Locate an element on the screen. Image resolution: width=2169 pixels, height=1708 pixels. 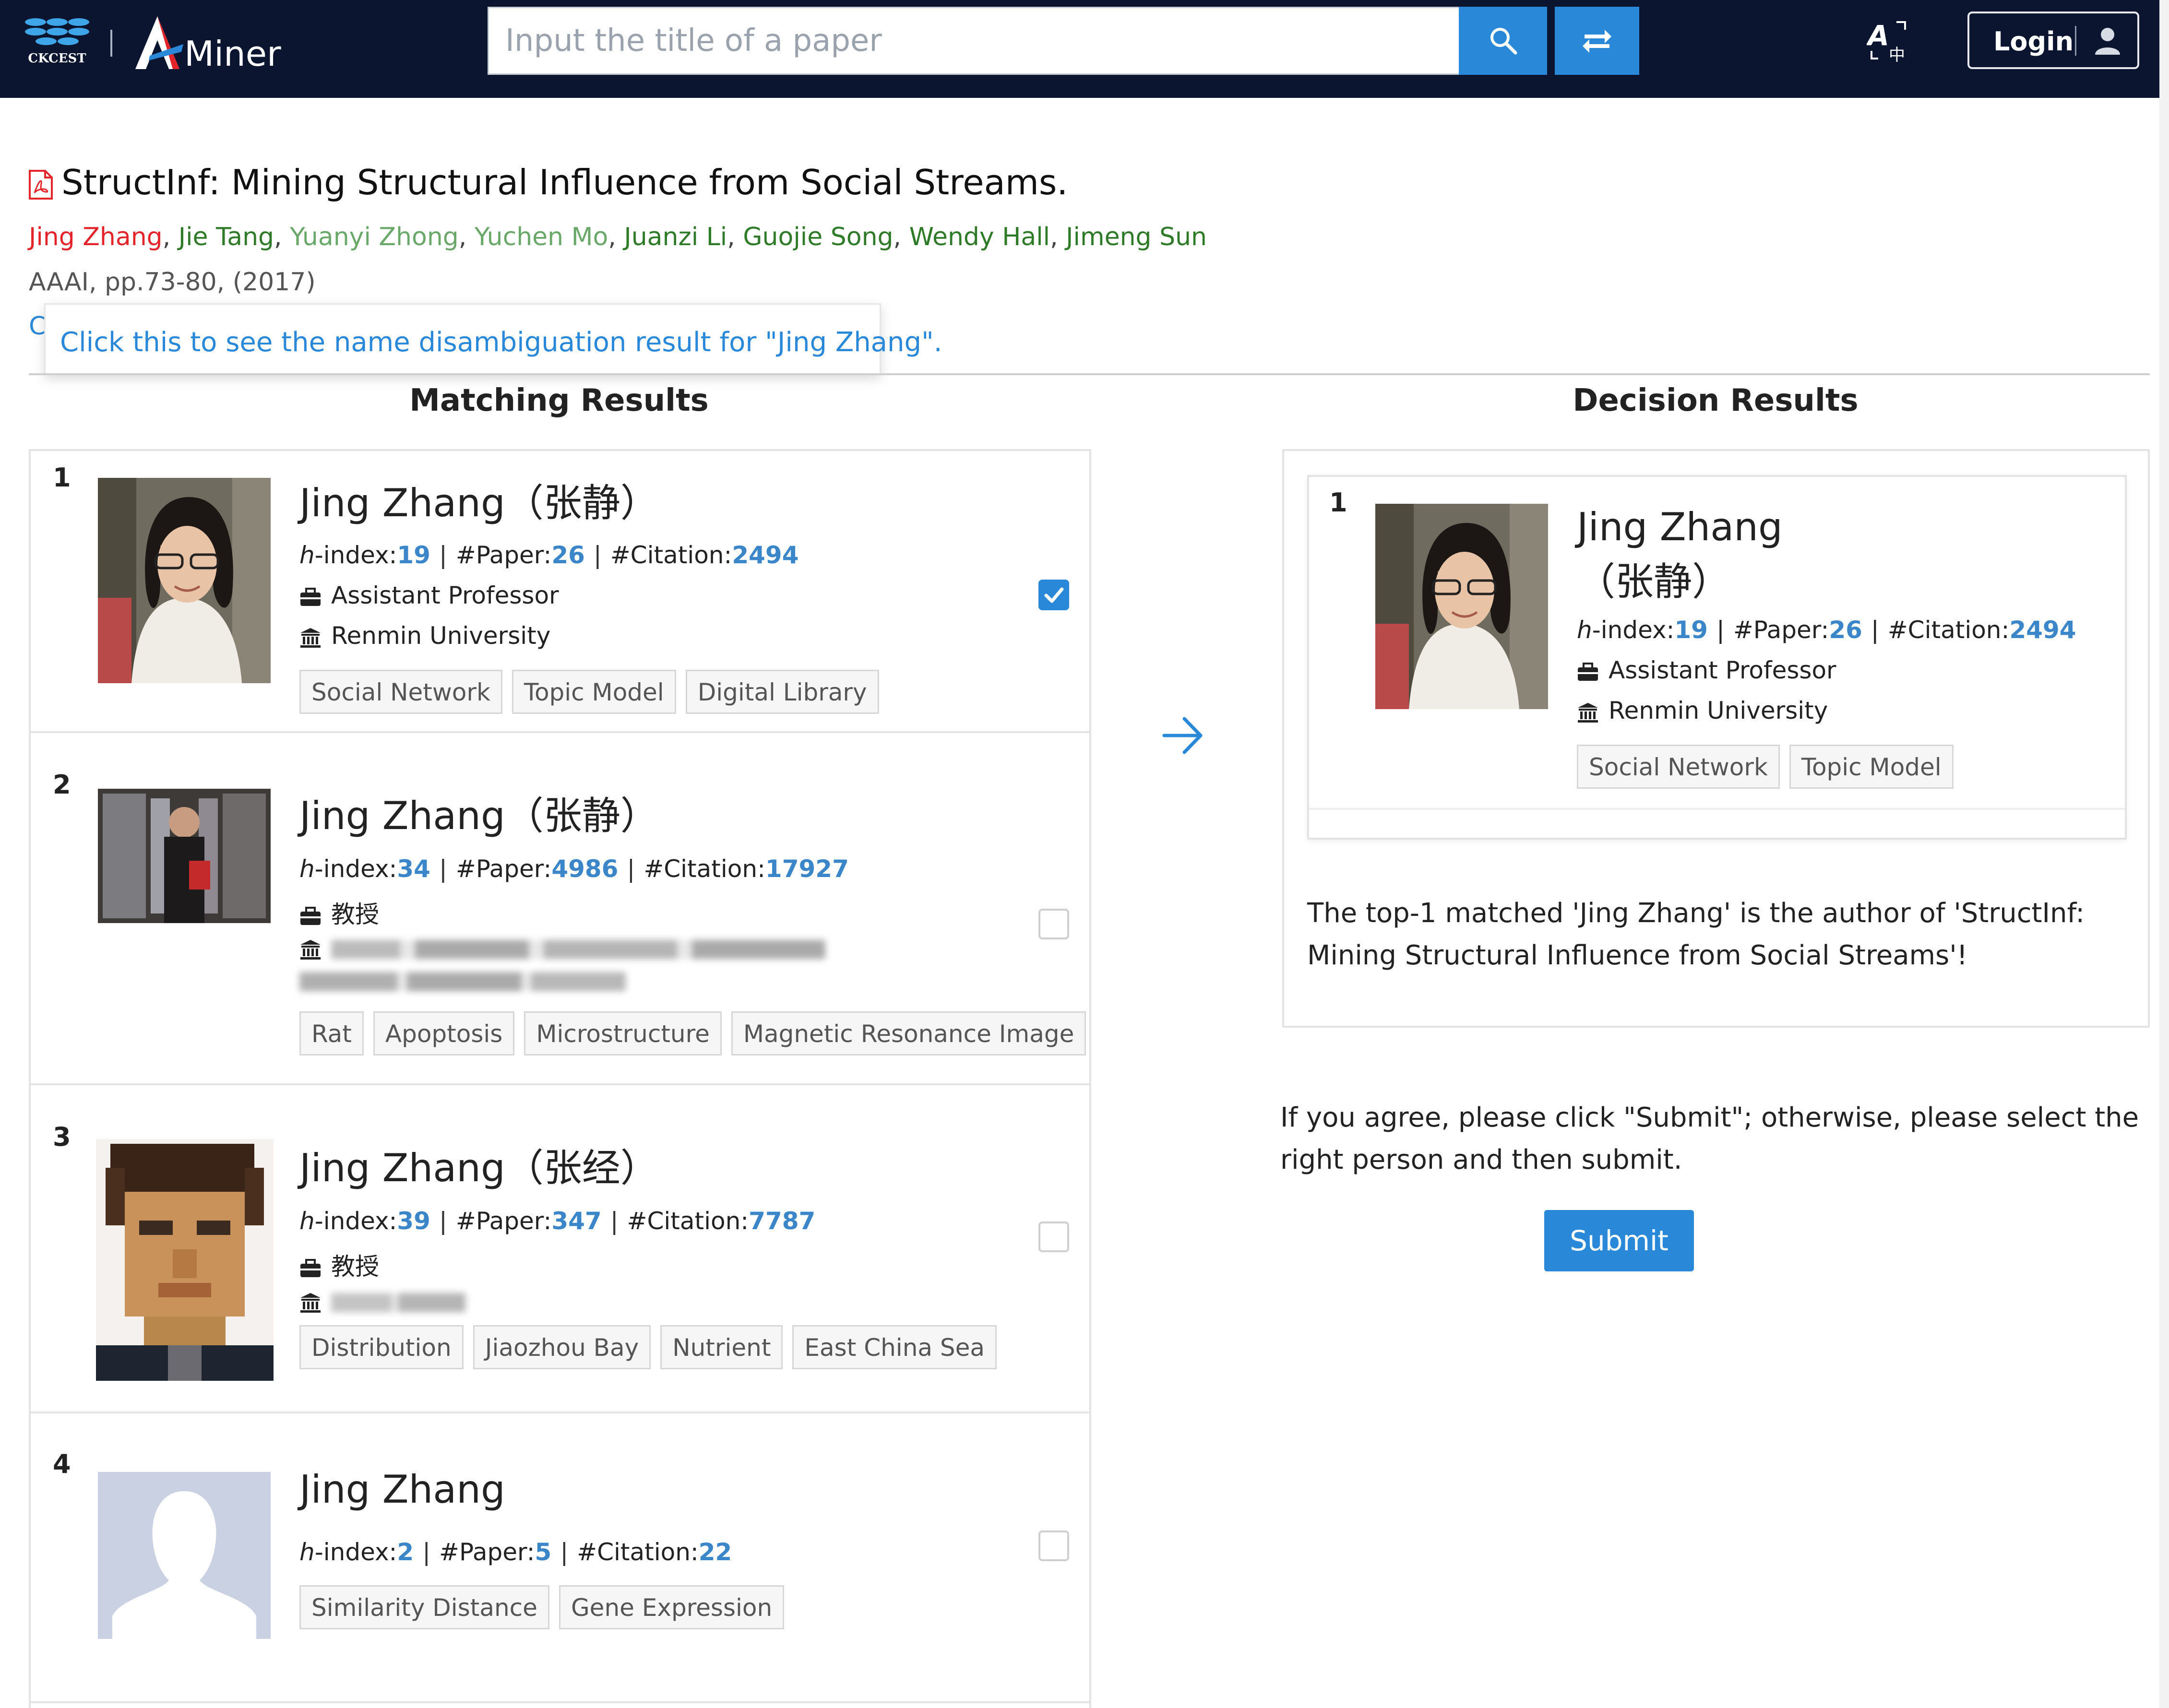
decision-rank: 1 is located at coordinates (1338, 502).